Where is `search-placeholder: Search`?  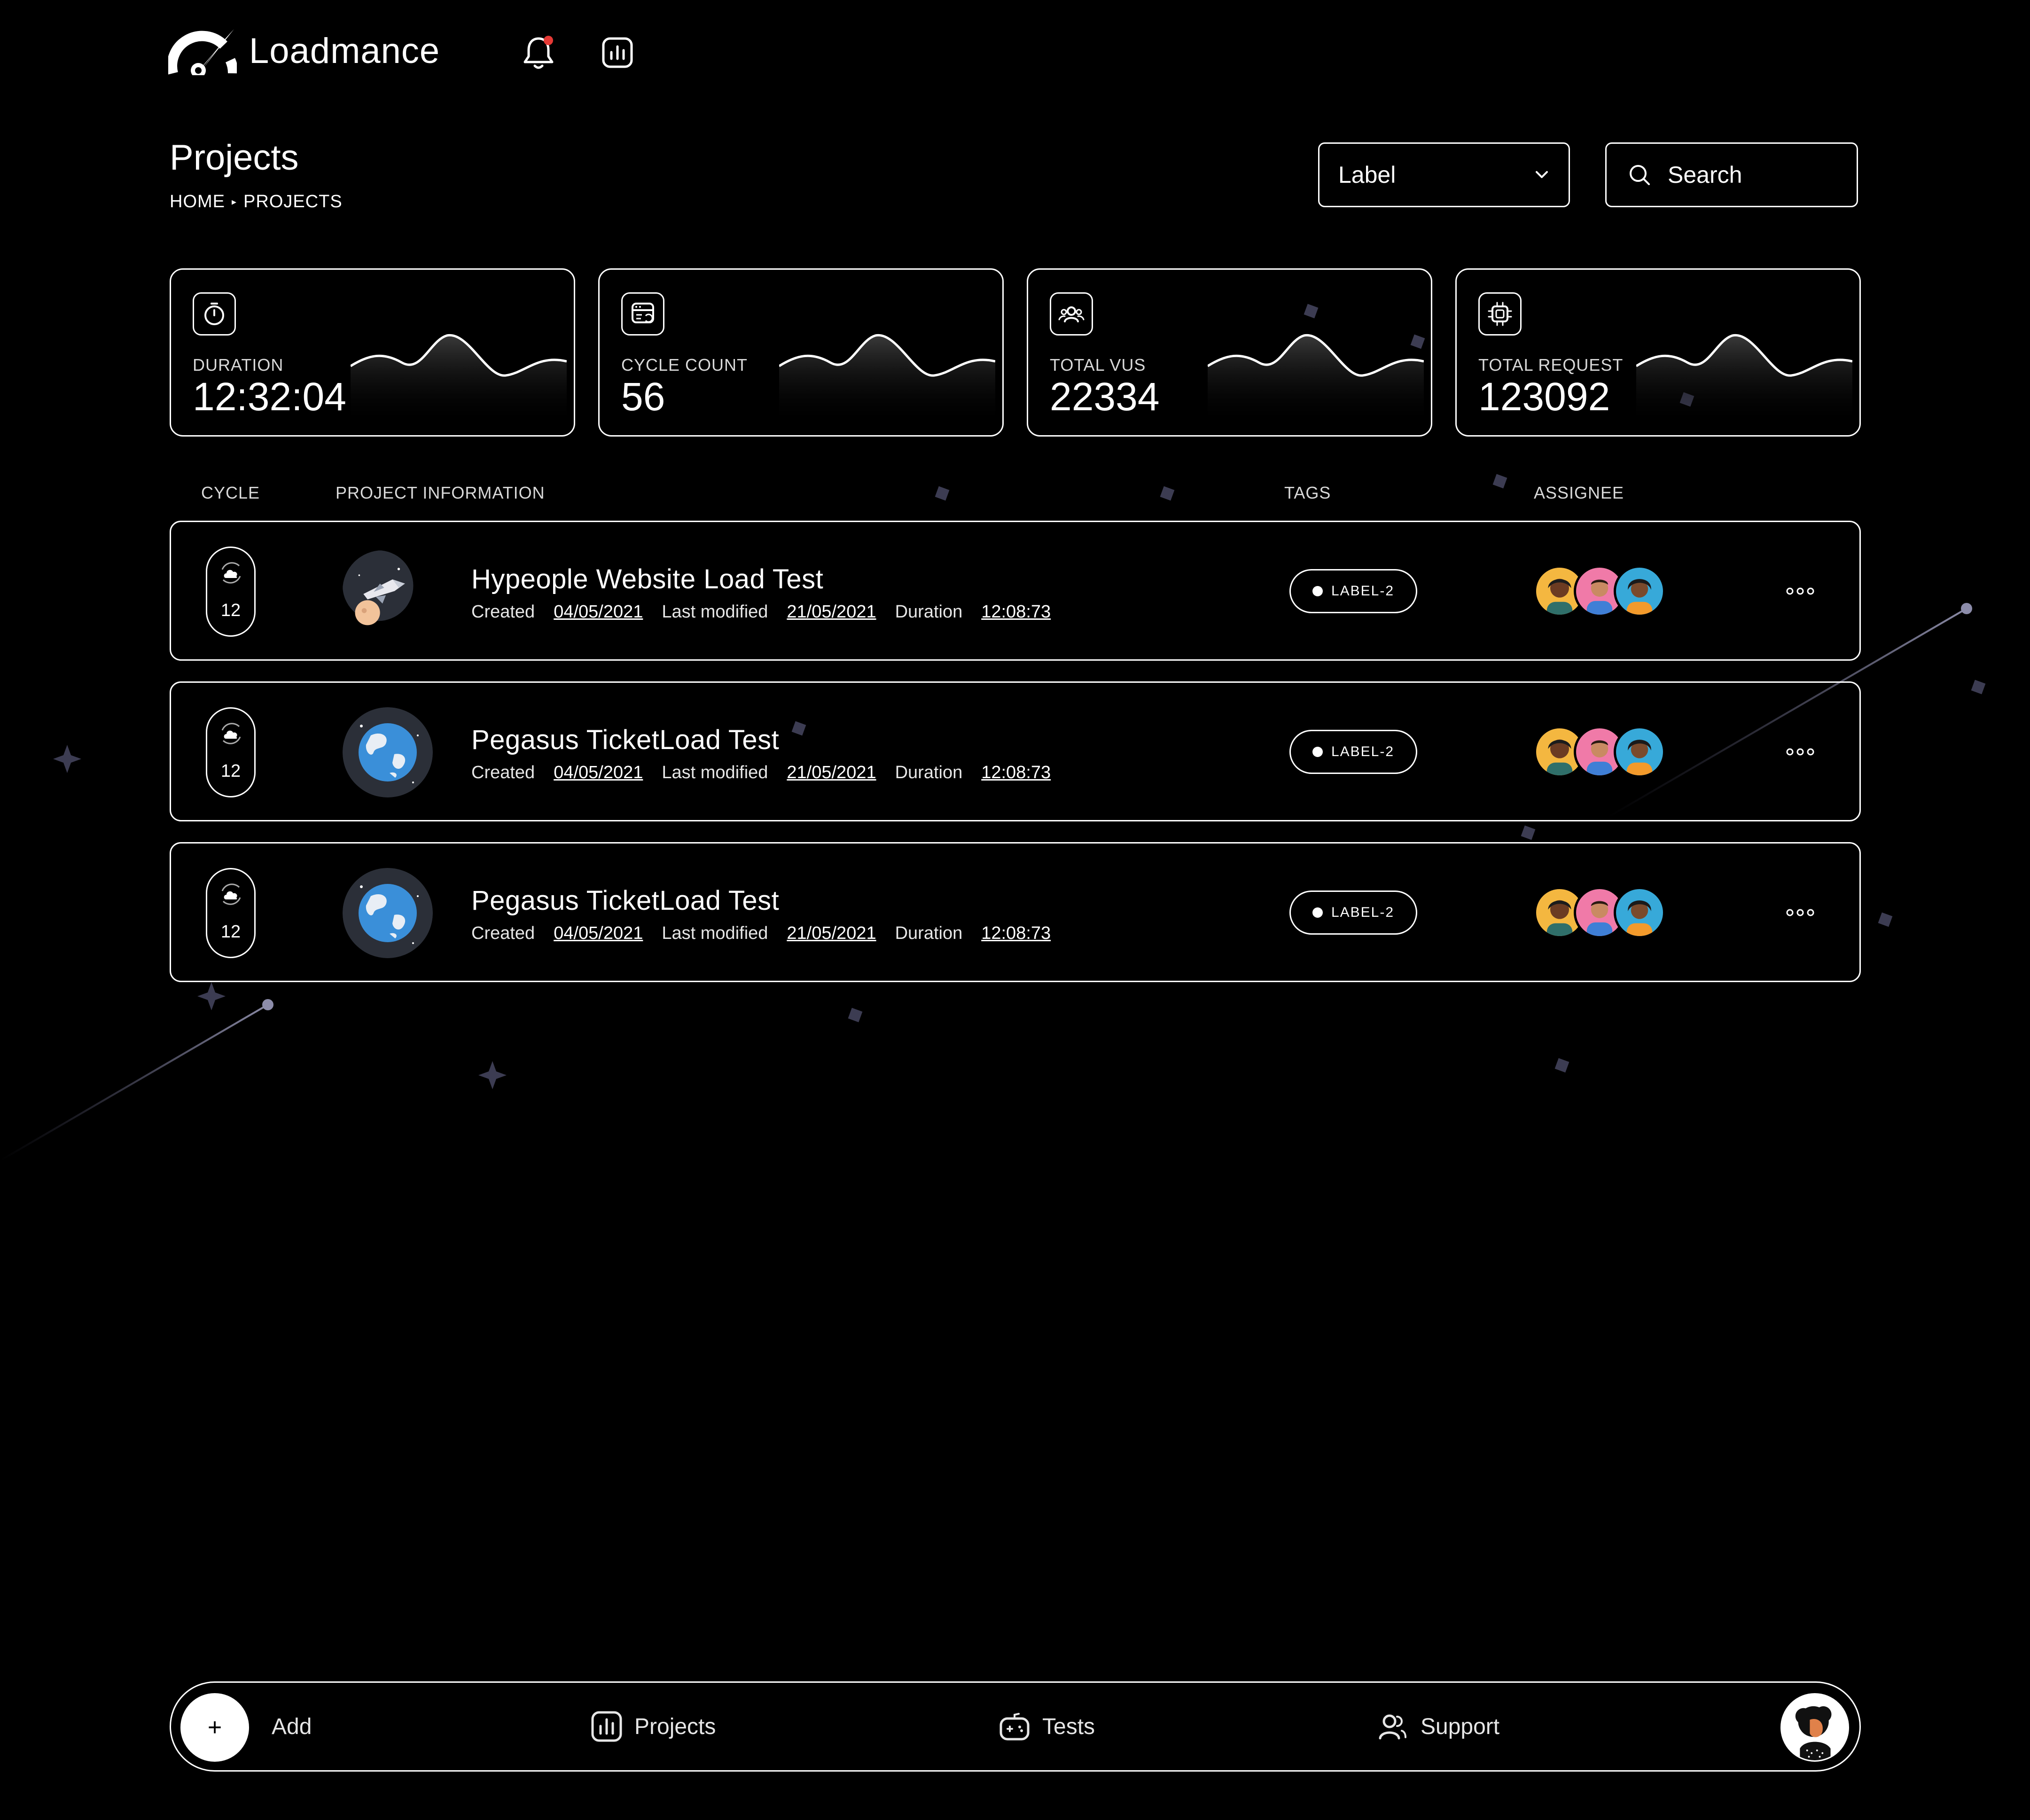
search-placeholder: Search is located at coordinates (1705, 175).